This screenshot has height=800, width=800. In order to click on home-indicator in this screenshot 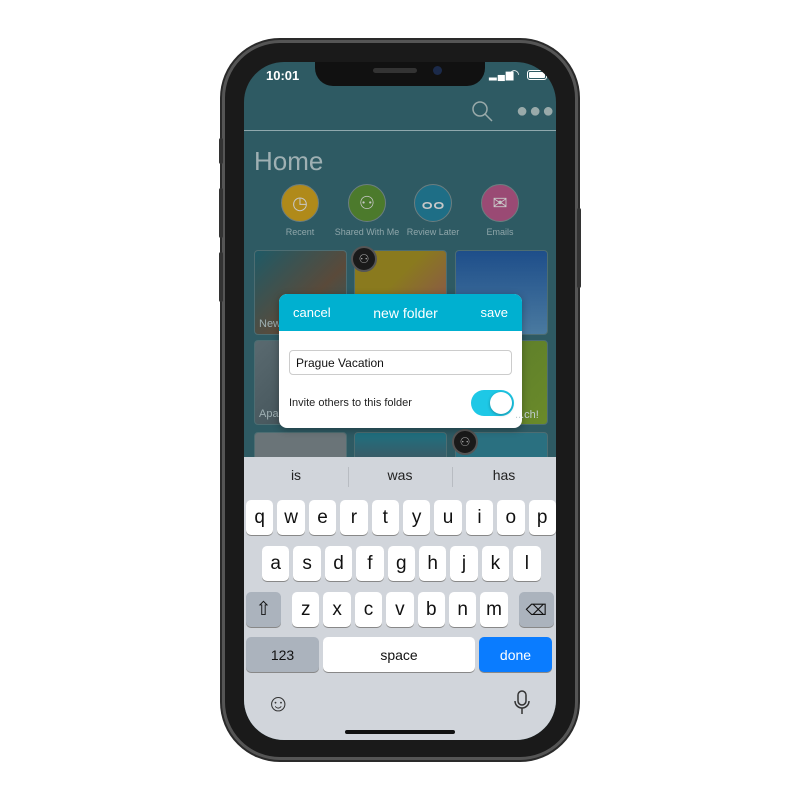, I will do `click(400, 732)`.